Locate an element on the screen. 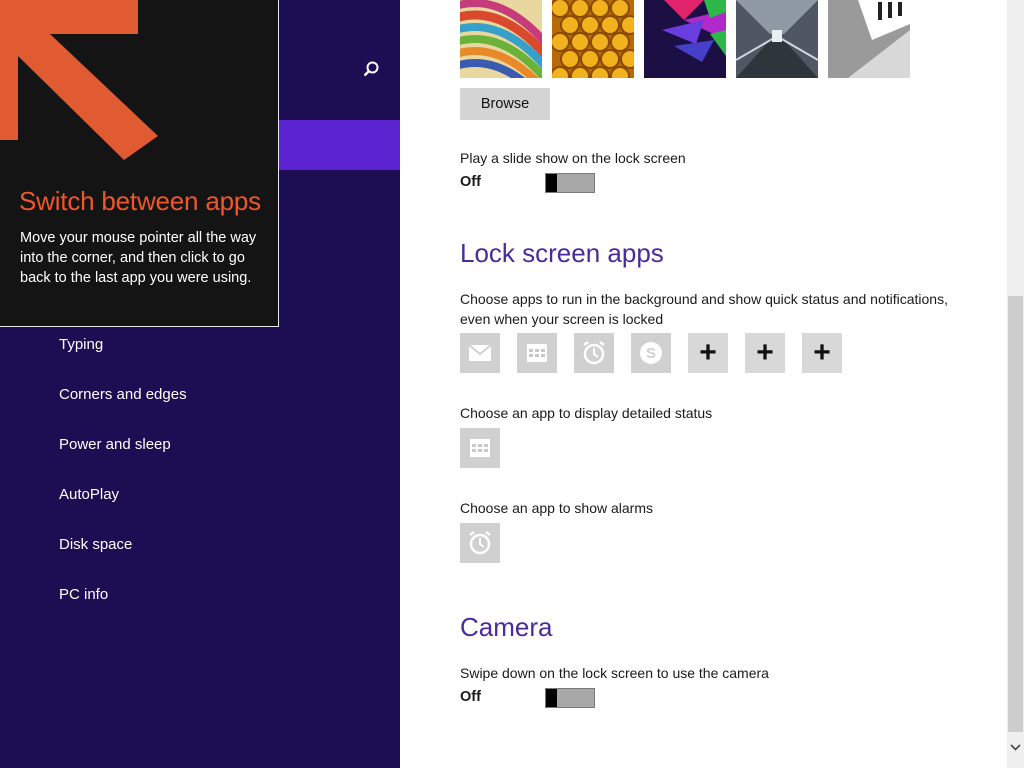 This screenshot has width=1024, height=768. tip-title: Switch between apps is located at coordinates (140, 201).